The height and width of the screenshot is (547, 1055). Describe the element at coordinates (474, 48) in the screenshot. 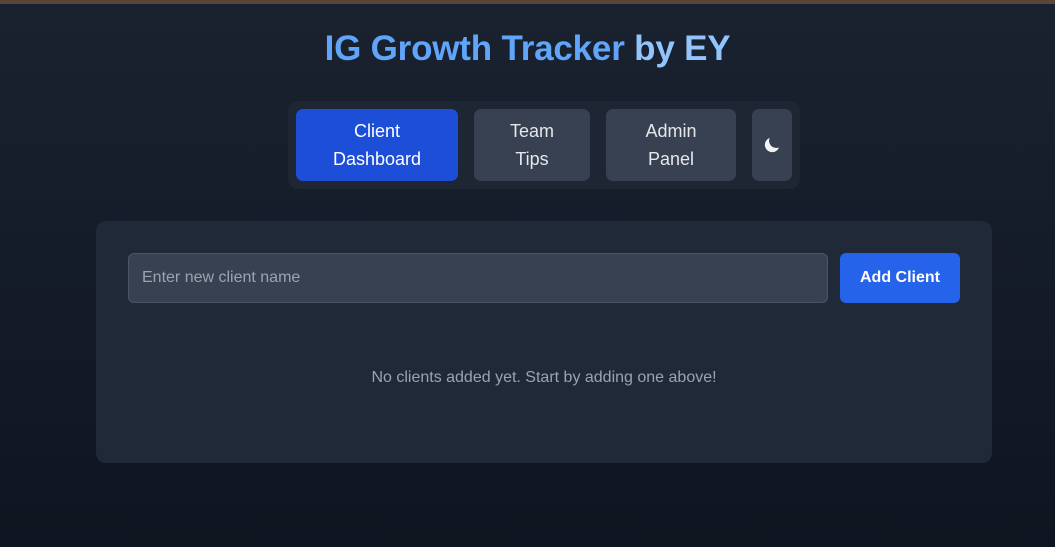

I see `page-title-main: IG Growth Tracker` at that location.